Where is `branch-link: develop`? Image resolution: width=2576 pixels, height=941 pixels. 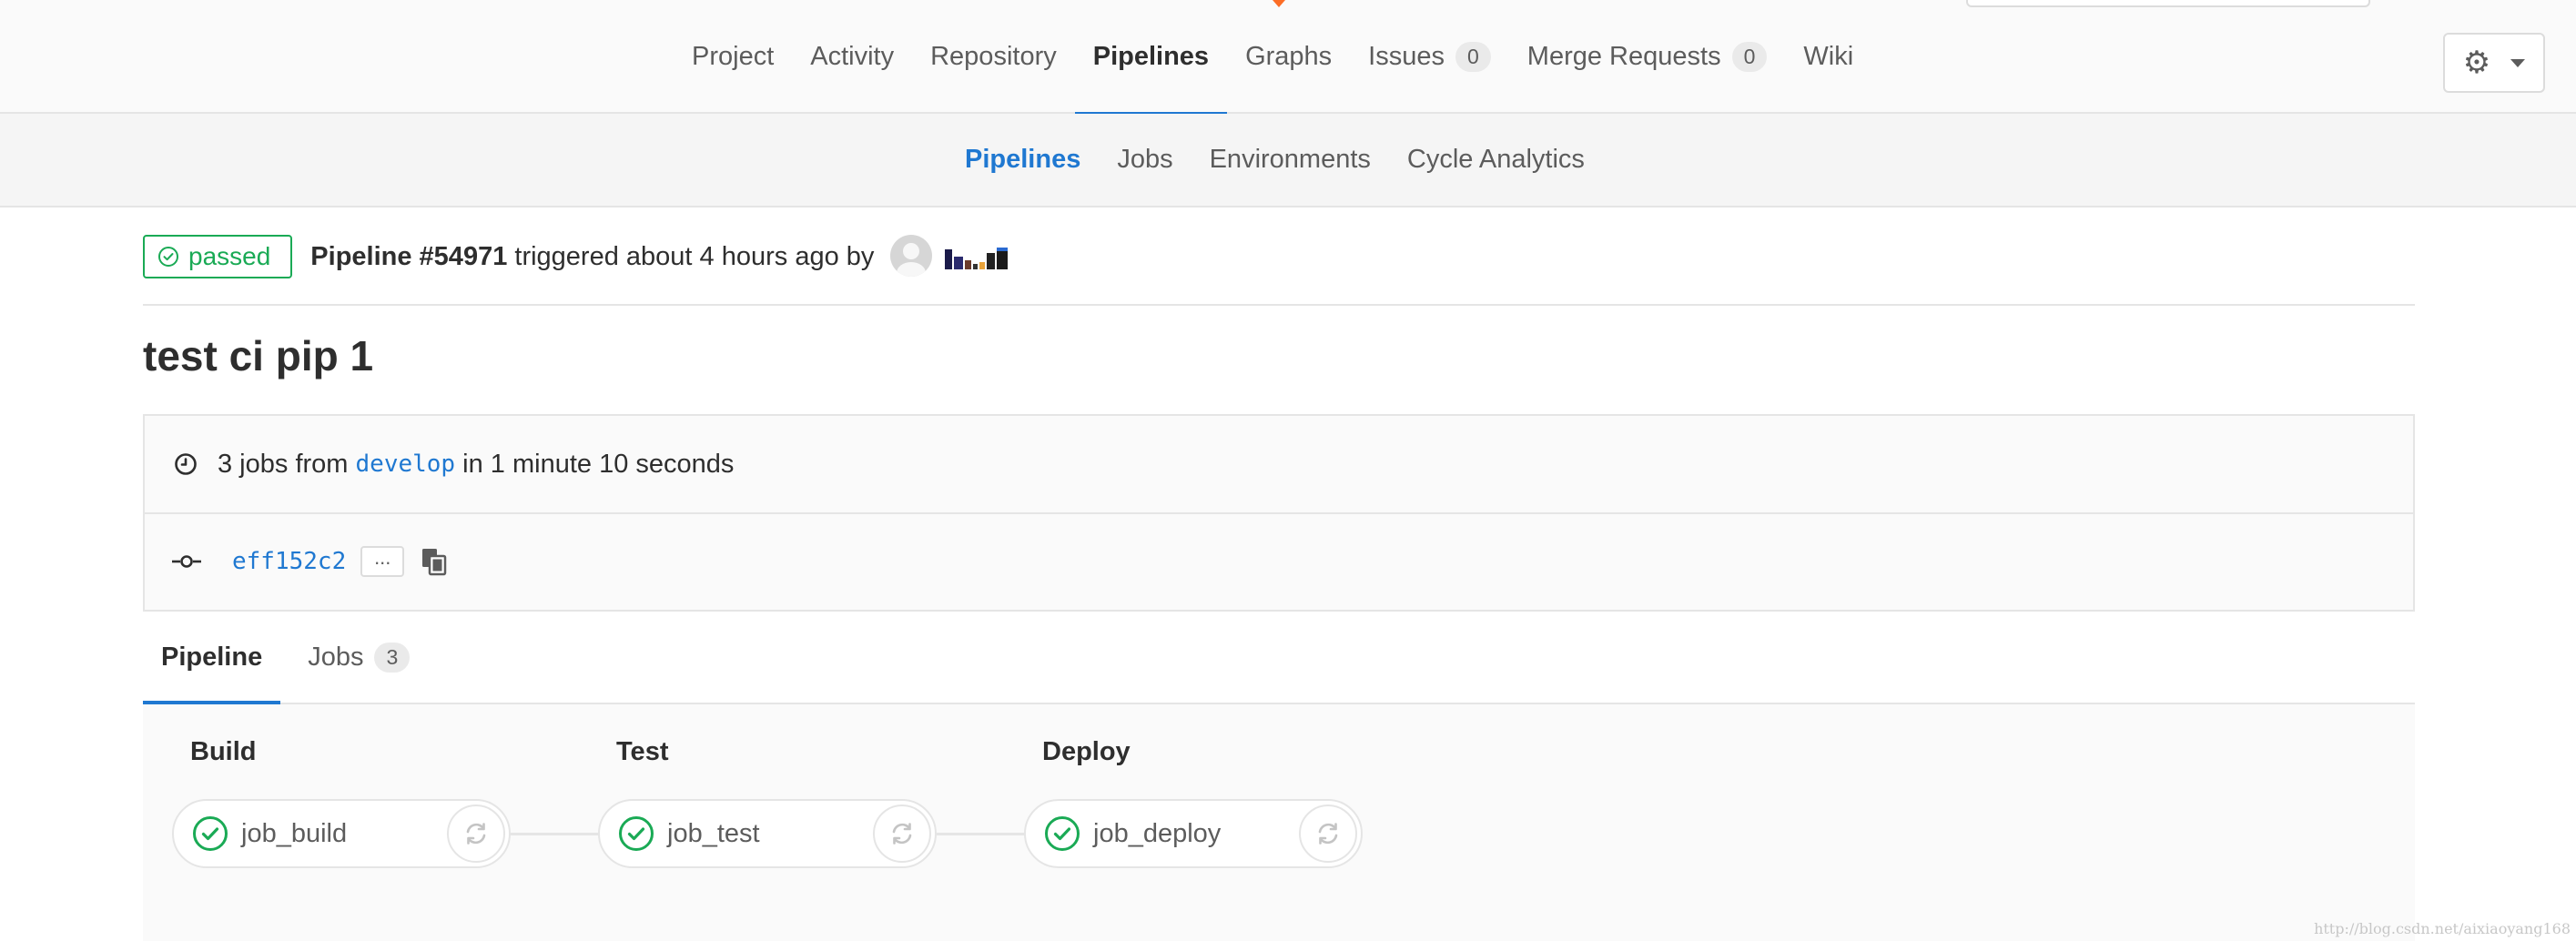 branch-link: develop is located at coordinates (406, 464).